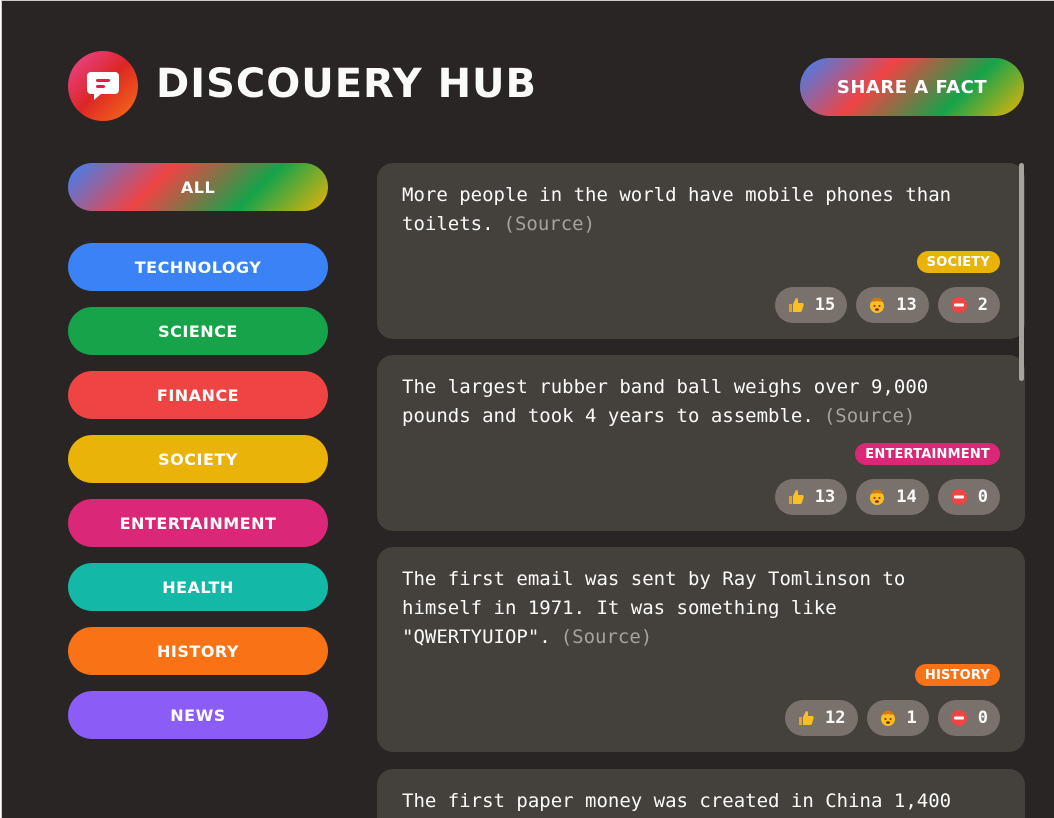 The height and width of the screenshot is (818, 1054). What do you see at coordinates (811, 305) in the screenshot?
I see `vote-interesting-button: 15` at bounding box center [811, 305].